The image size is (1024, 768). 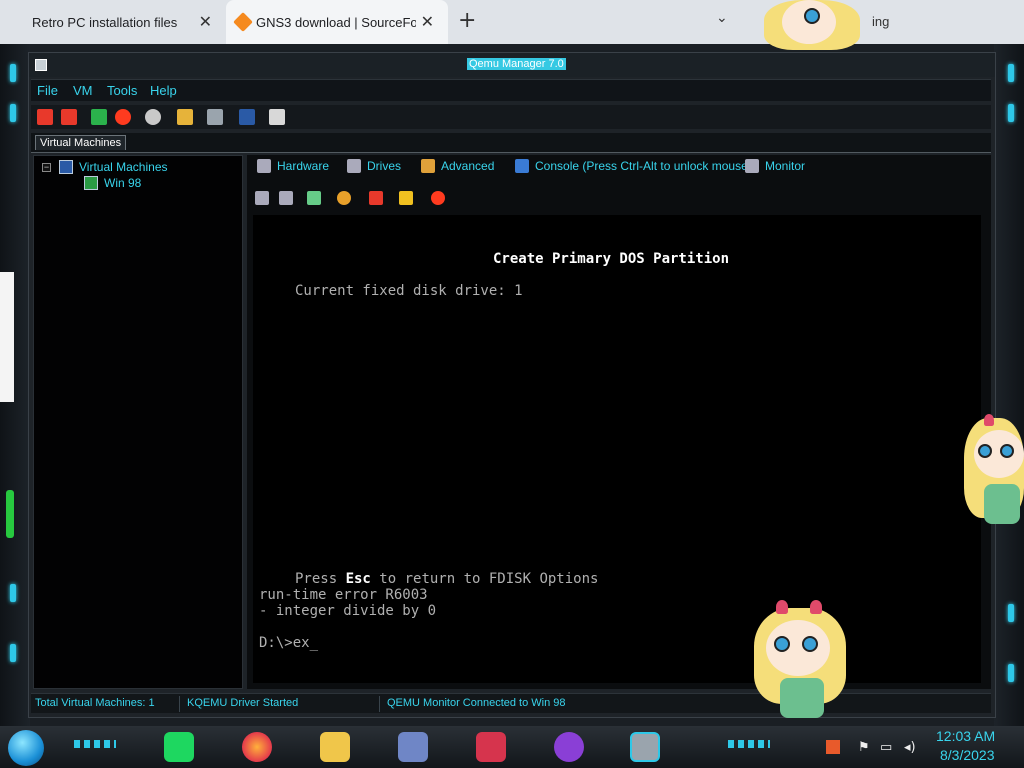 I want to click on console-error-line: run-time error R6003, so click(x=343, y=595).